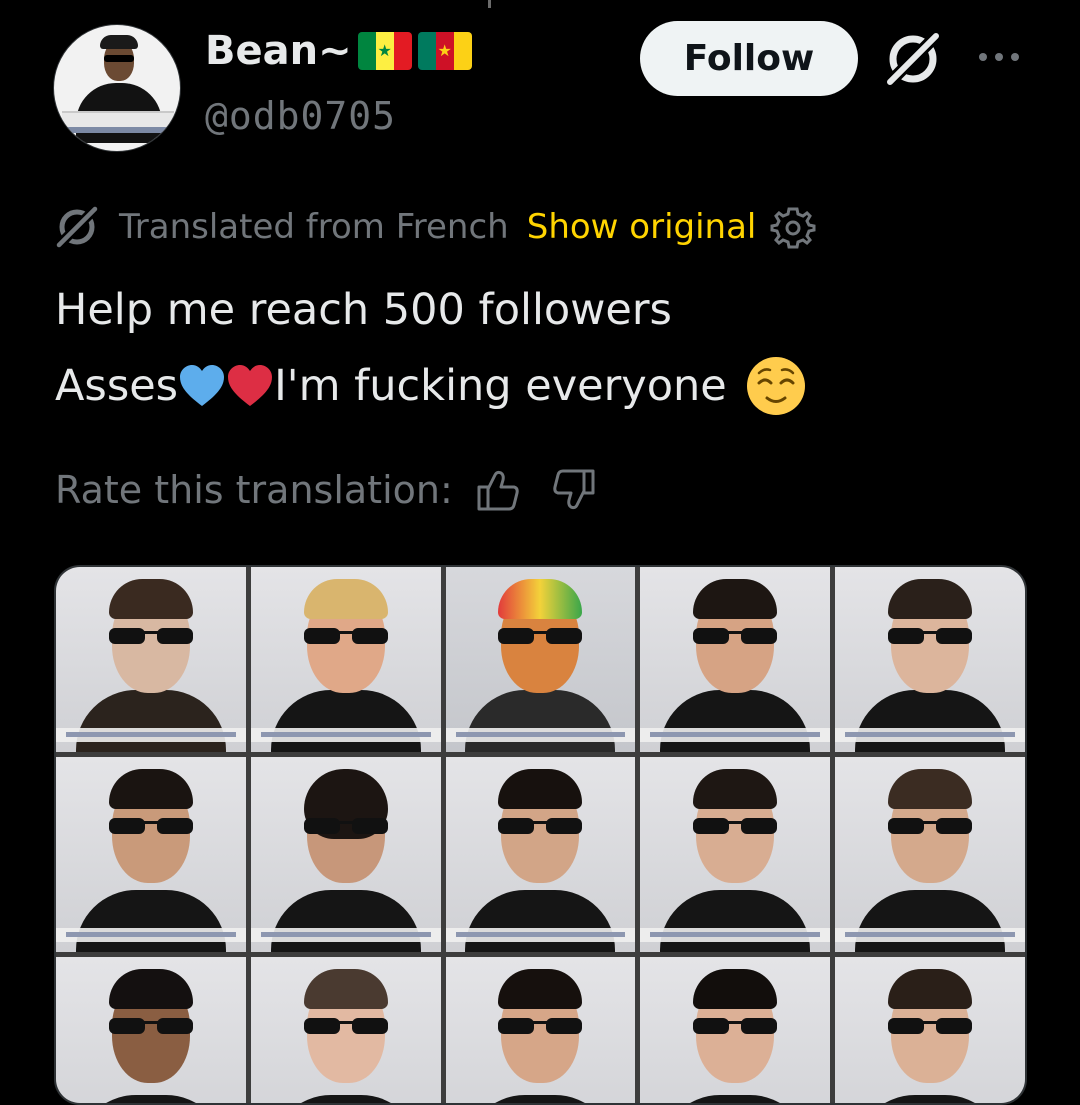 The image size is (1080, 1105). What do you see at coordinates (314, 227) in the screenshot?
I see `translated-from-label: Translated from French` at bounding box center [314, 227].